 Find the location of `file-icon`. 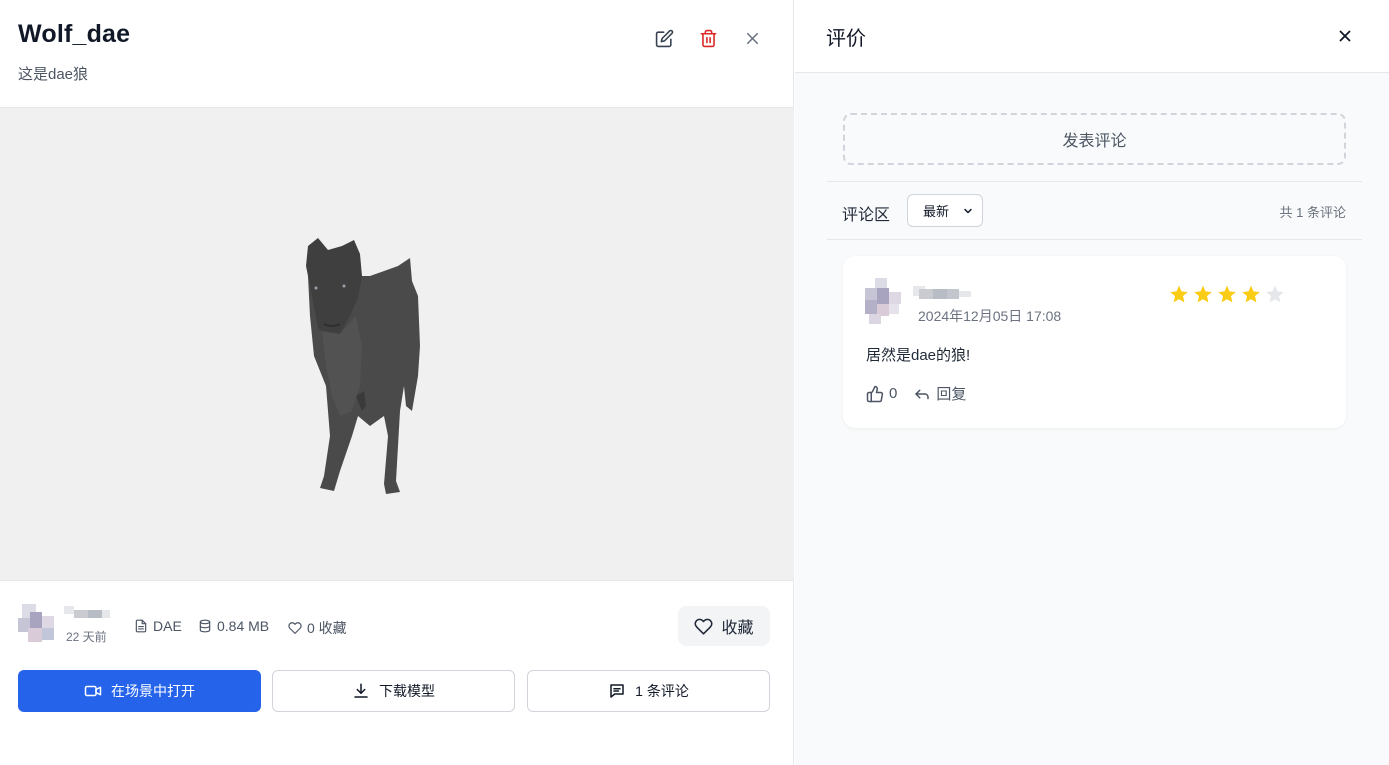

file-icon is located at coordinates (141, 626).